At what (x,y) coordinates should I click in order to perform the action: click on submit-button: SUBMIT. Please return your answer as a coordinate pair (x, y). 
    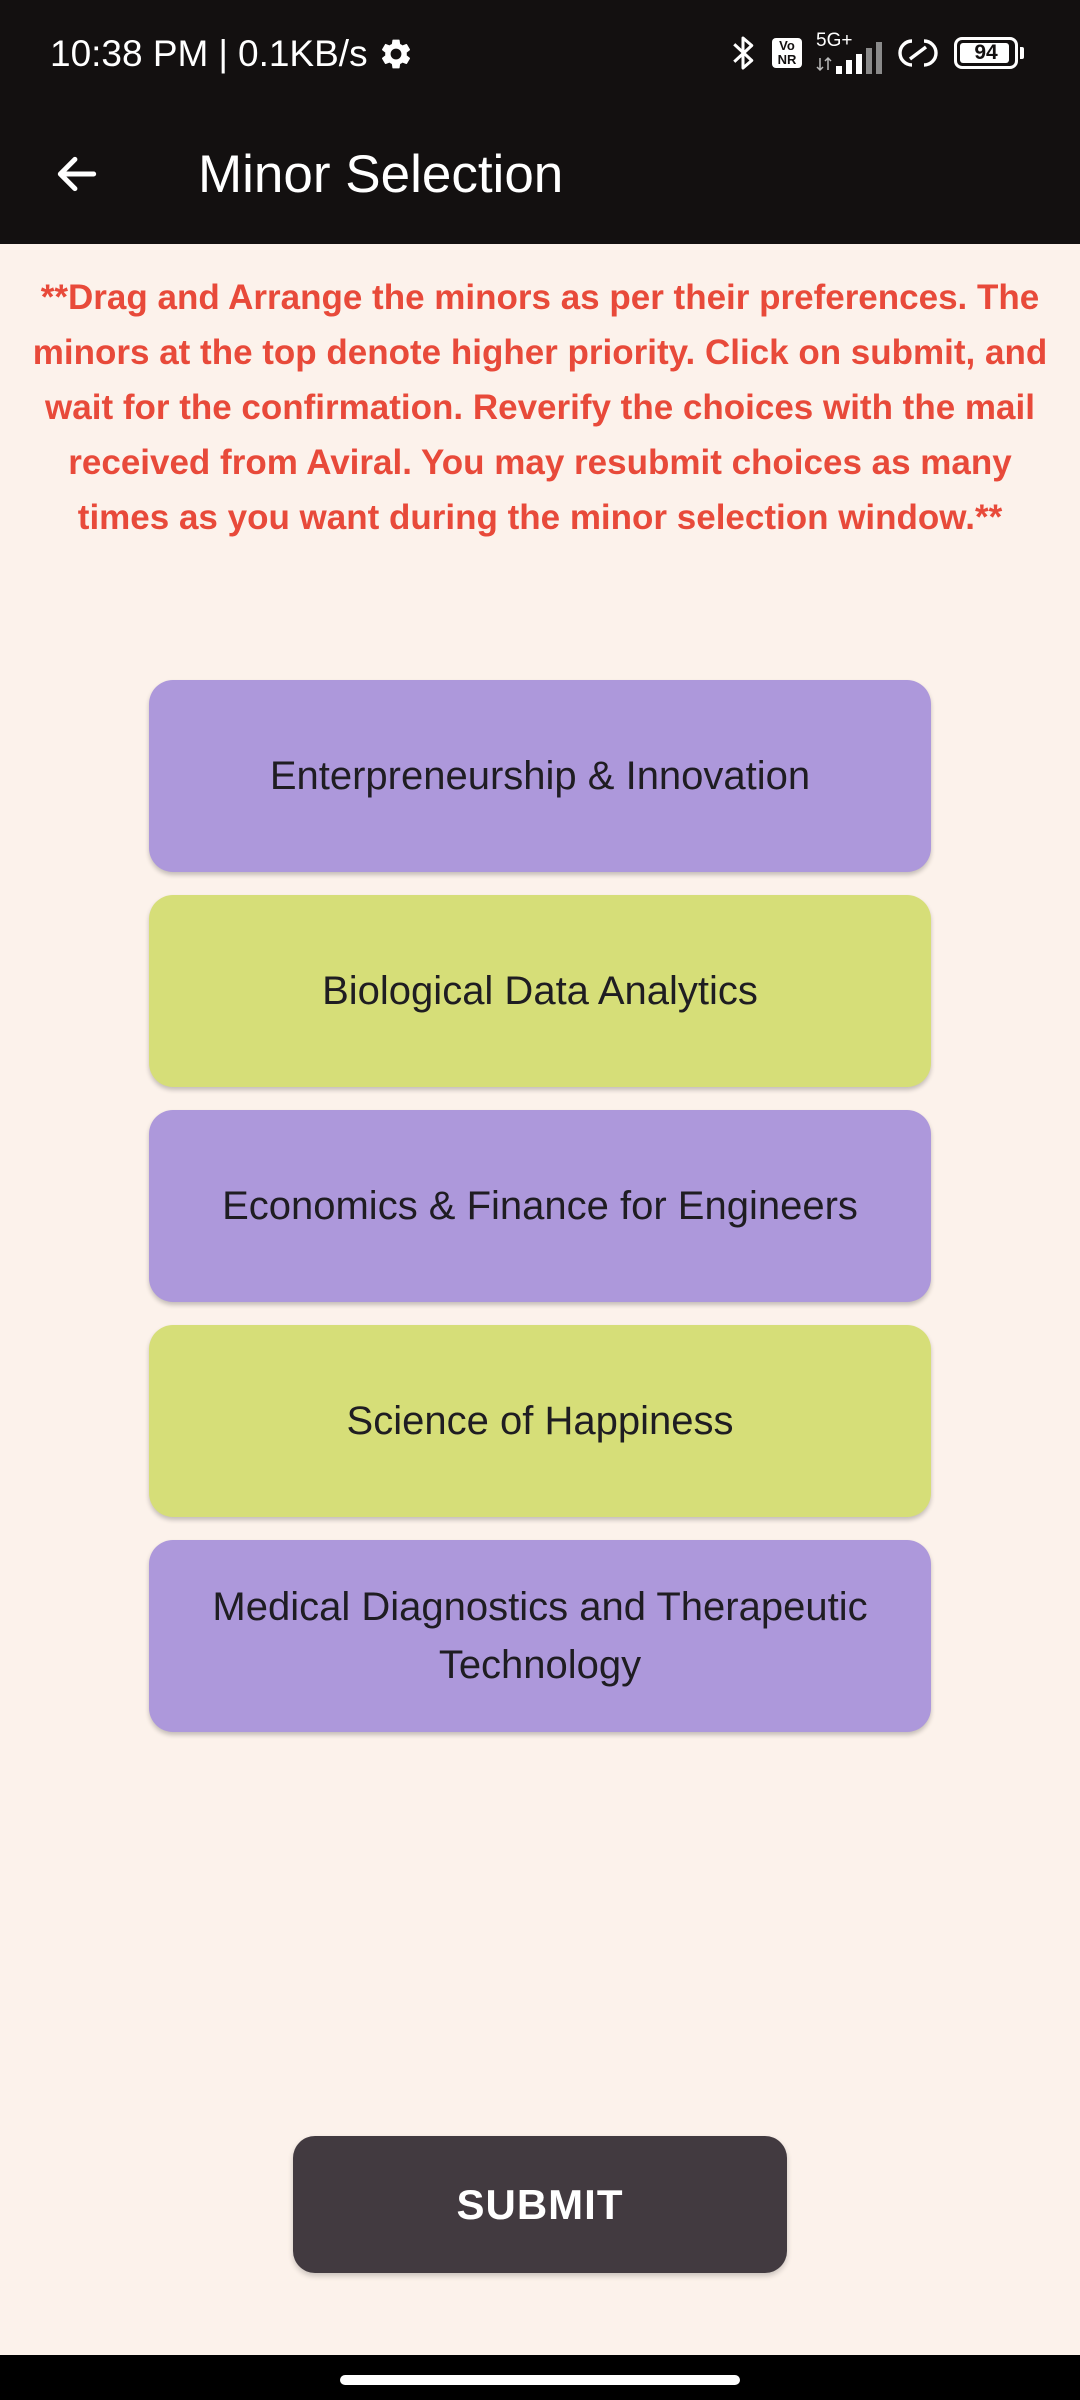
    Looking at the image, I should click on (540, 2204).